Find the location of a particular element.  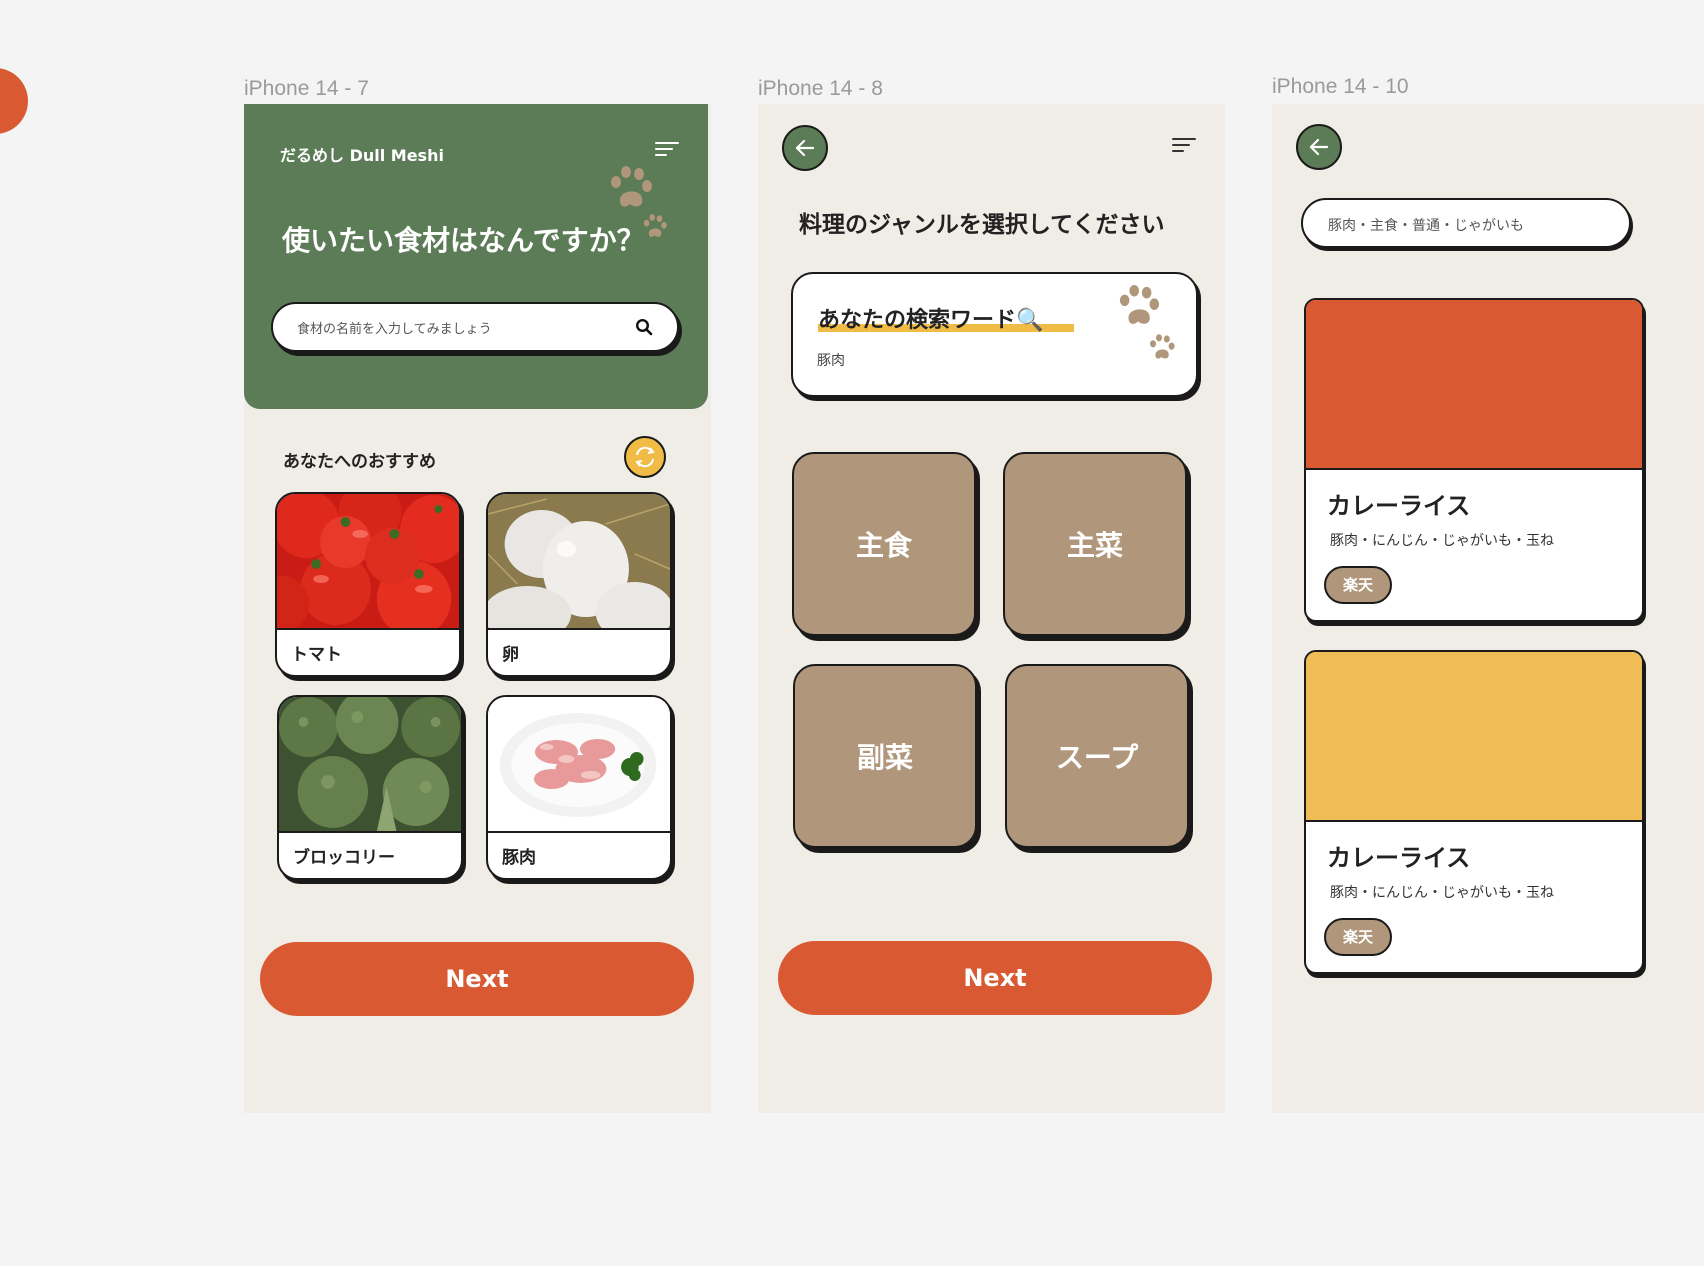

refresh-button is located at coordinates (645, 457).